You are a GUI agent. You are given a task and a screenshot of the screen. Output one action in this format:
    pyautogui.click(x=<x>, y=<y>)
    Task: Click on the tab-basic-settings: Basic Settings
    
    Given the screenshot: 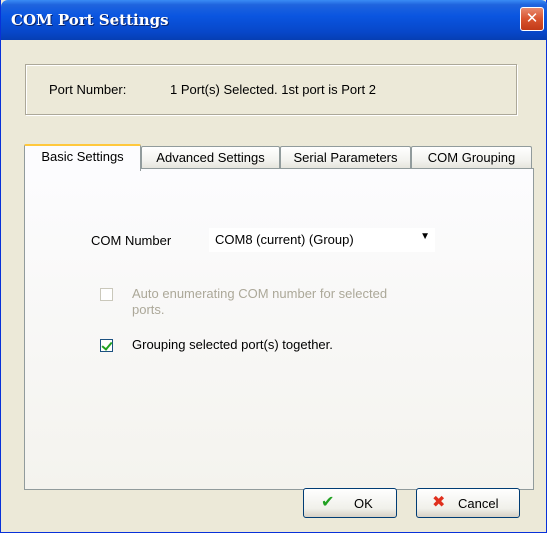 What is the action you would take?
    pyautogui.click(x=82, y=157)
    